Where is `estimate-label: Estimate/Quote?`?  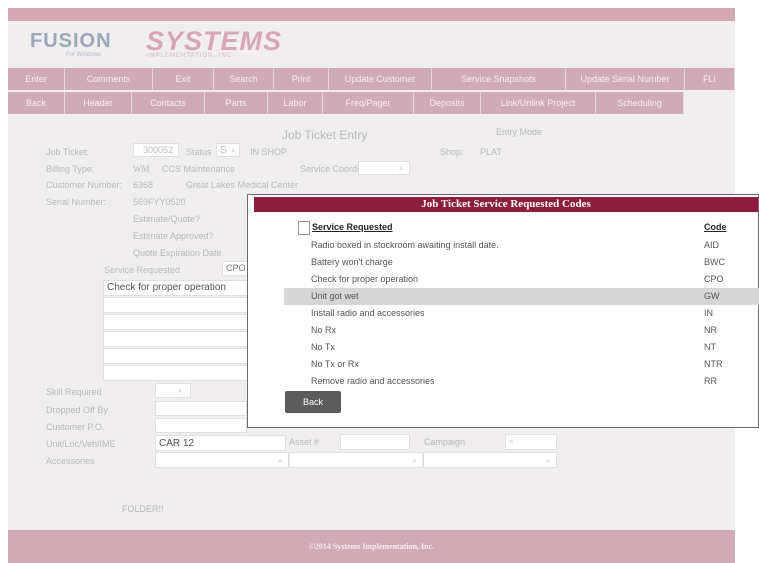 estimate-label: Estimate/Quote? is located at coordinates (167, 219).